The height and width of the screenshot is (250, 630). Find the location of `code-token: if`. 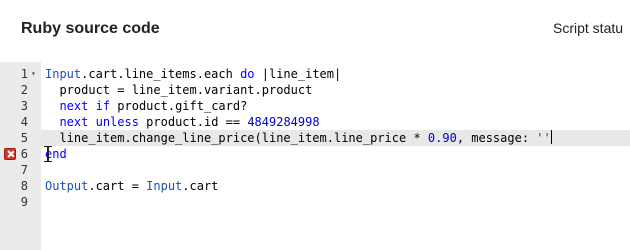

code-token: if is located at coordinates (103, 106).